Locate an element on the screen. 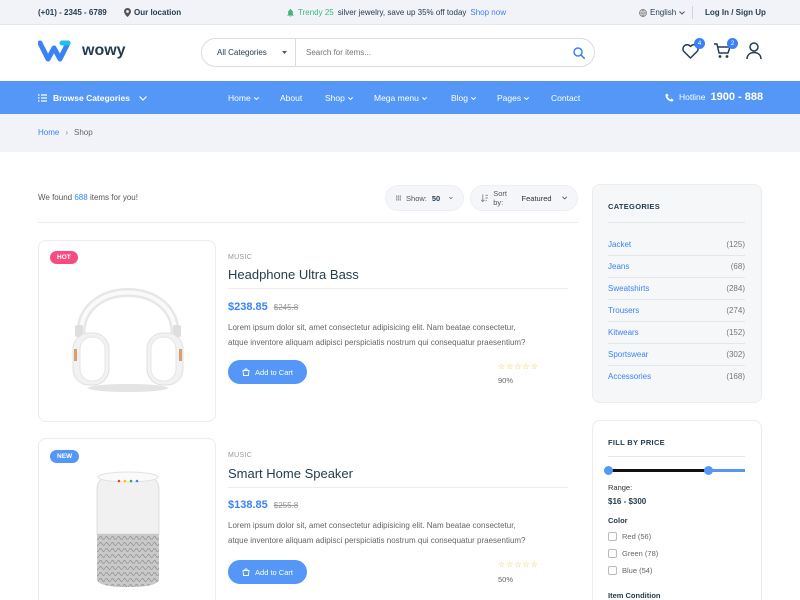 The width and height of the screenshot is (800, 600). category-count: (274) is located at coordinates (735, 310).